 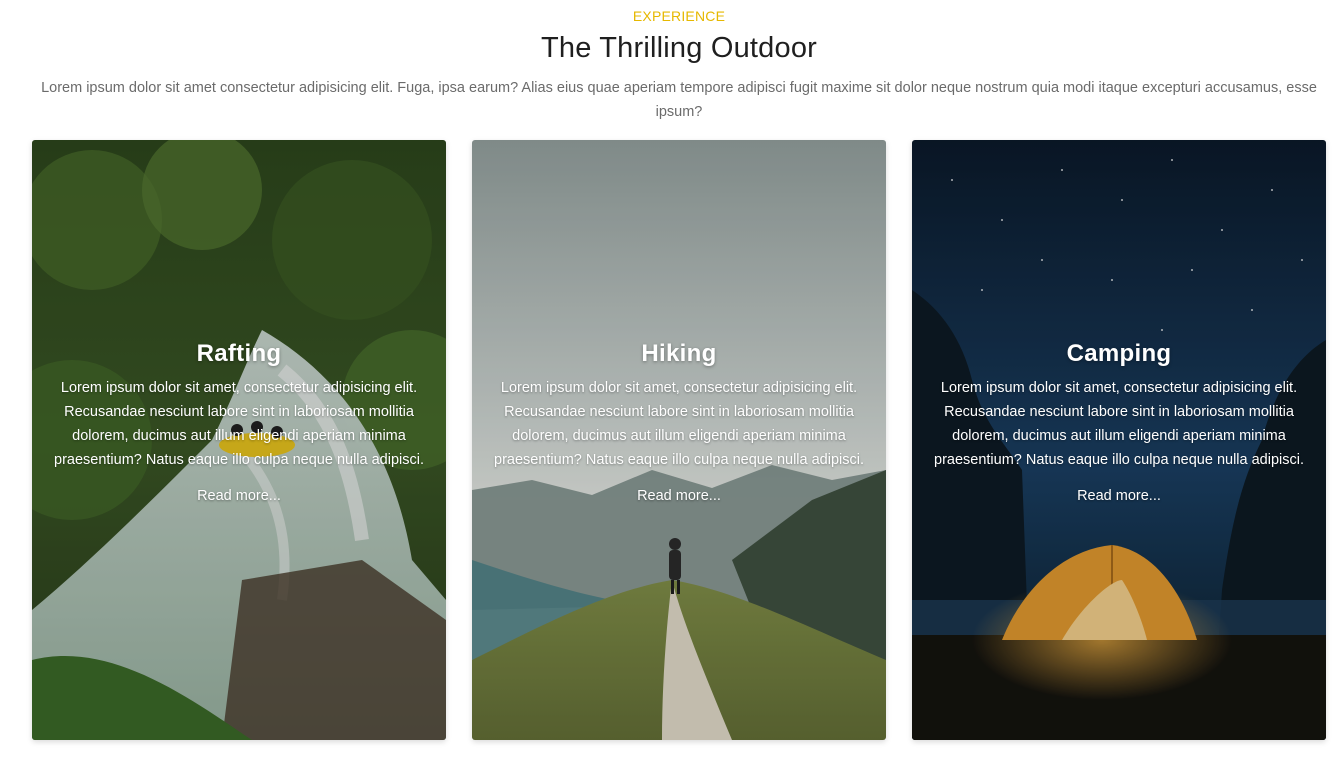 I want to click on card-title: Camping, so click(x=1119, y=353).